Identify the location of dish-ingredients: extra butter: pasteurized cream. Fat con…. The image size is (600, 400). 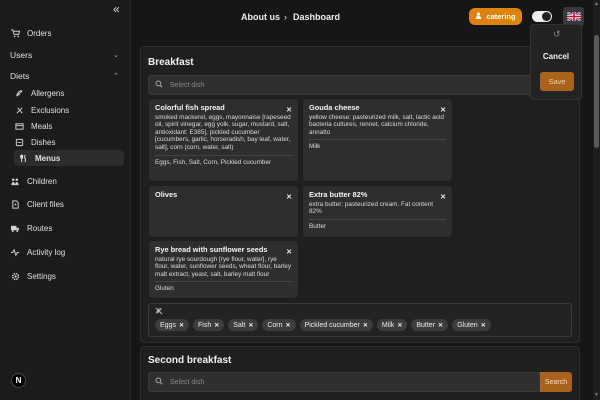
(371, 208).